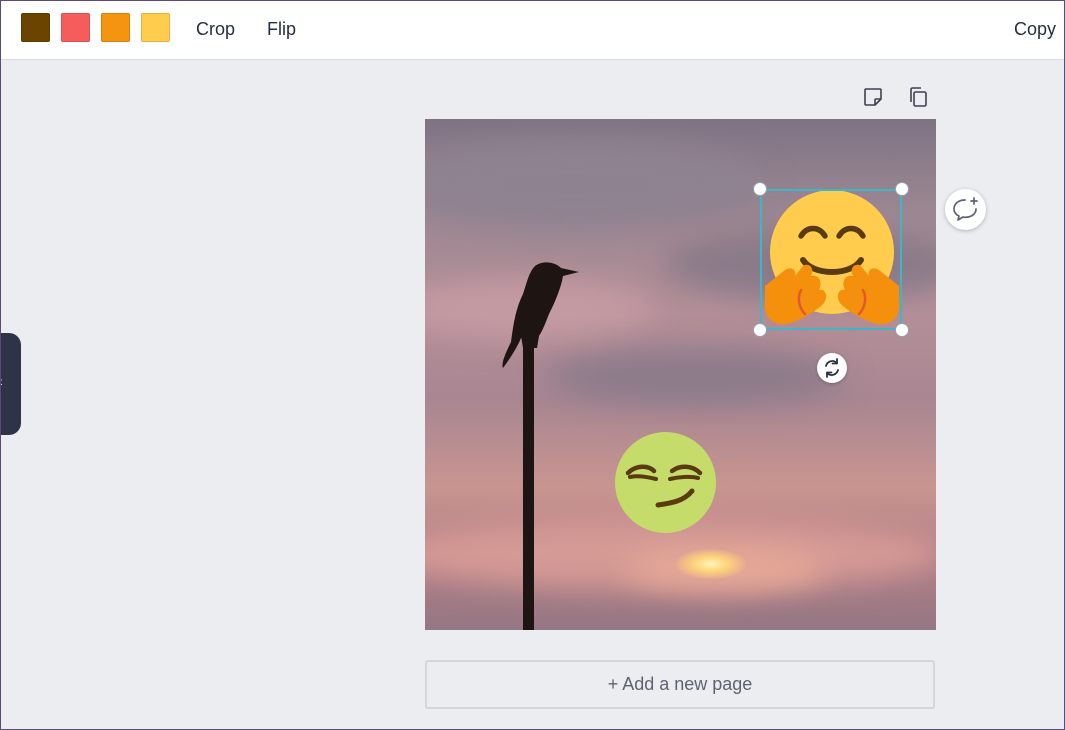  I want to click on toolbar: Crop Flip Copy, so click(532, 30).